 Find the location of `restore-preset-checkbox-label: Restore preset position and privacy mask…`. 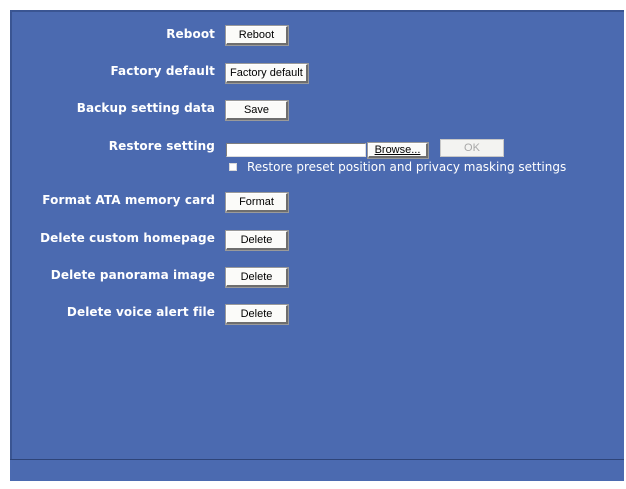

restore-preset-checkbox-label: Restore preset position and privacy mask… is located at coordinates (407, 167).